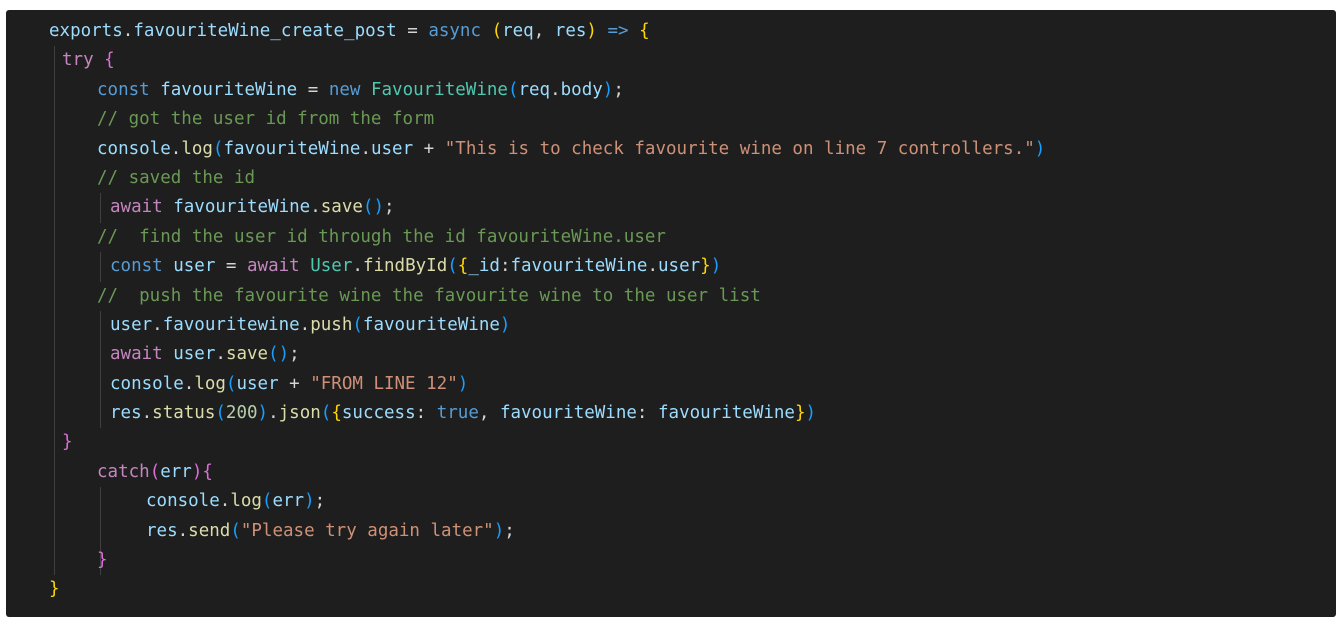 This screenshot has width=1342, height=623. Describe the element at coordinates (647, 413) in the screenshot. I see `code-token: :` at that location.